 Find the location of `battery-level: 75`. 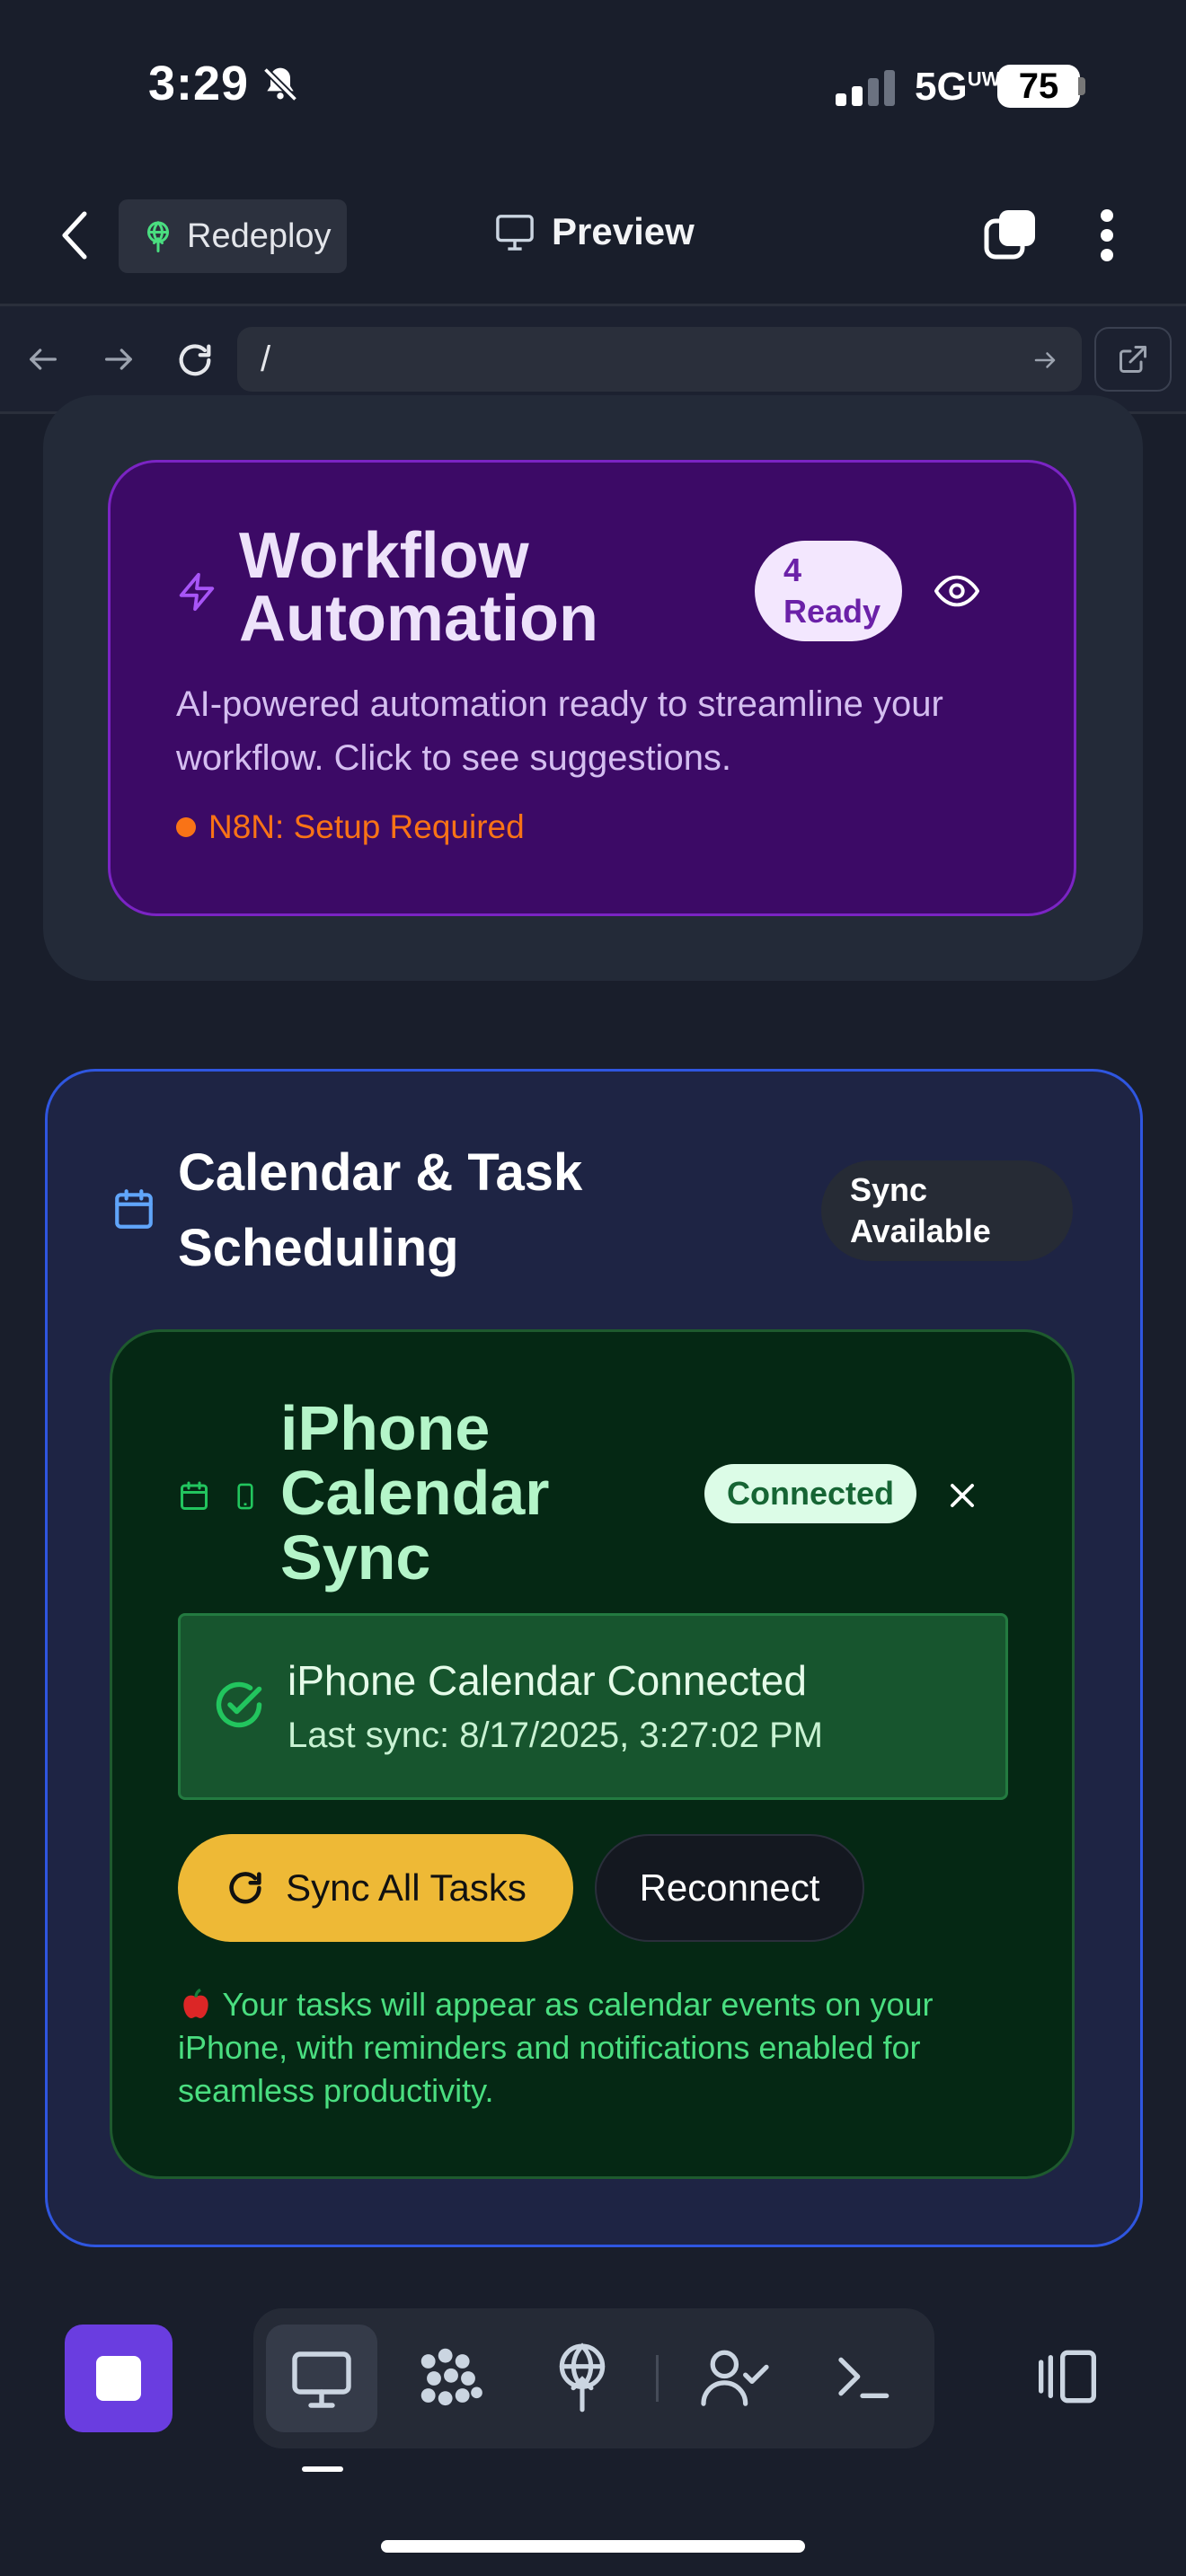

battery-level: 75 is located at coordinates (1038, 86).